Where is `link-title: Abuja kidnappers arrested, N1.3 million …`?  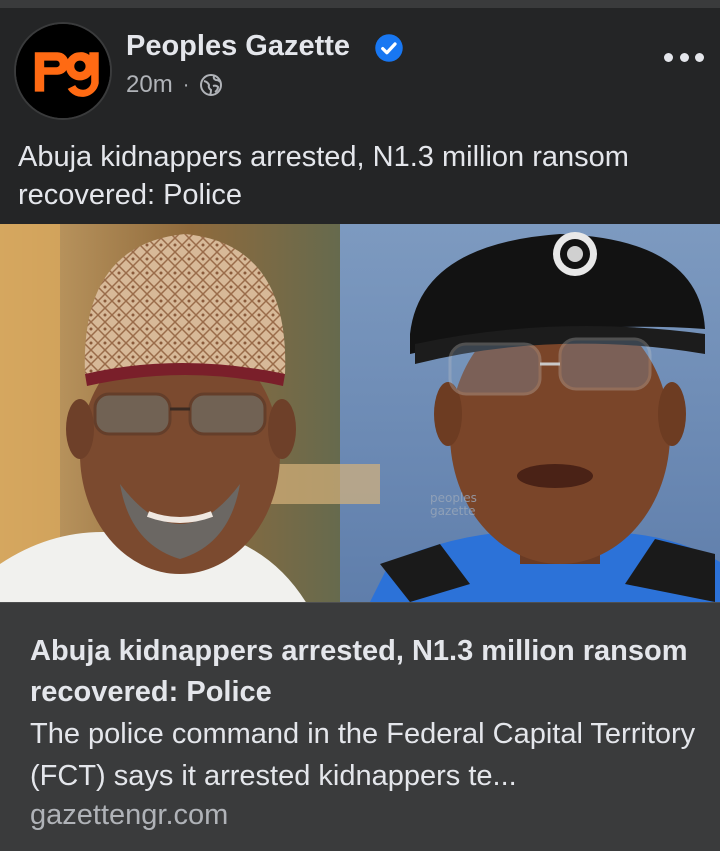 link-title: Abuja kidnappers arrested, N1.3 million … is located at coordinates (365, 672).